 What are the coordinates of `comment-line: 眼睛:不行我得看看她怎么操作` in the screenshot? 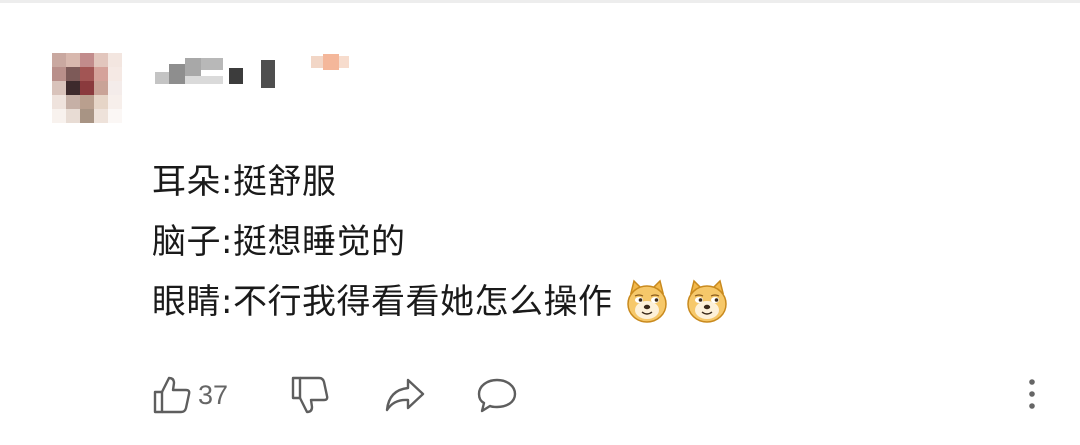 It's located at (441, 302).